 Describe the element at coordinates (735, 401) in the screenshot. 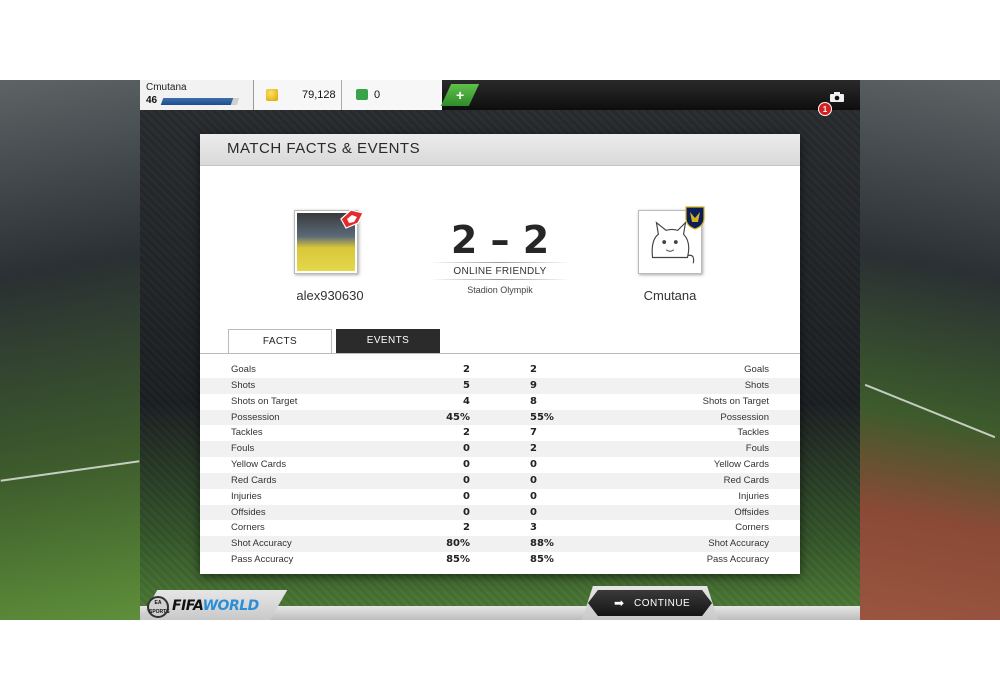

I see `stat-label-away: Shots on Target` at that location.